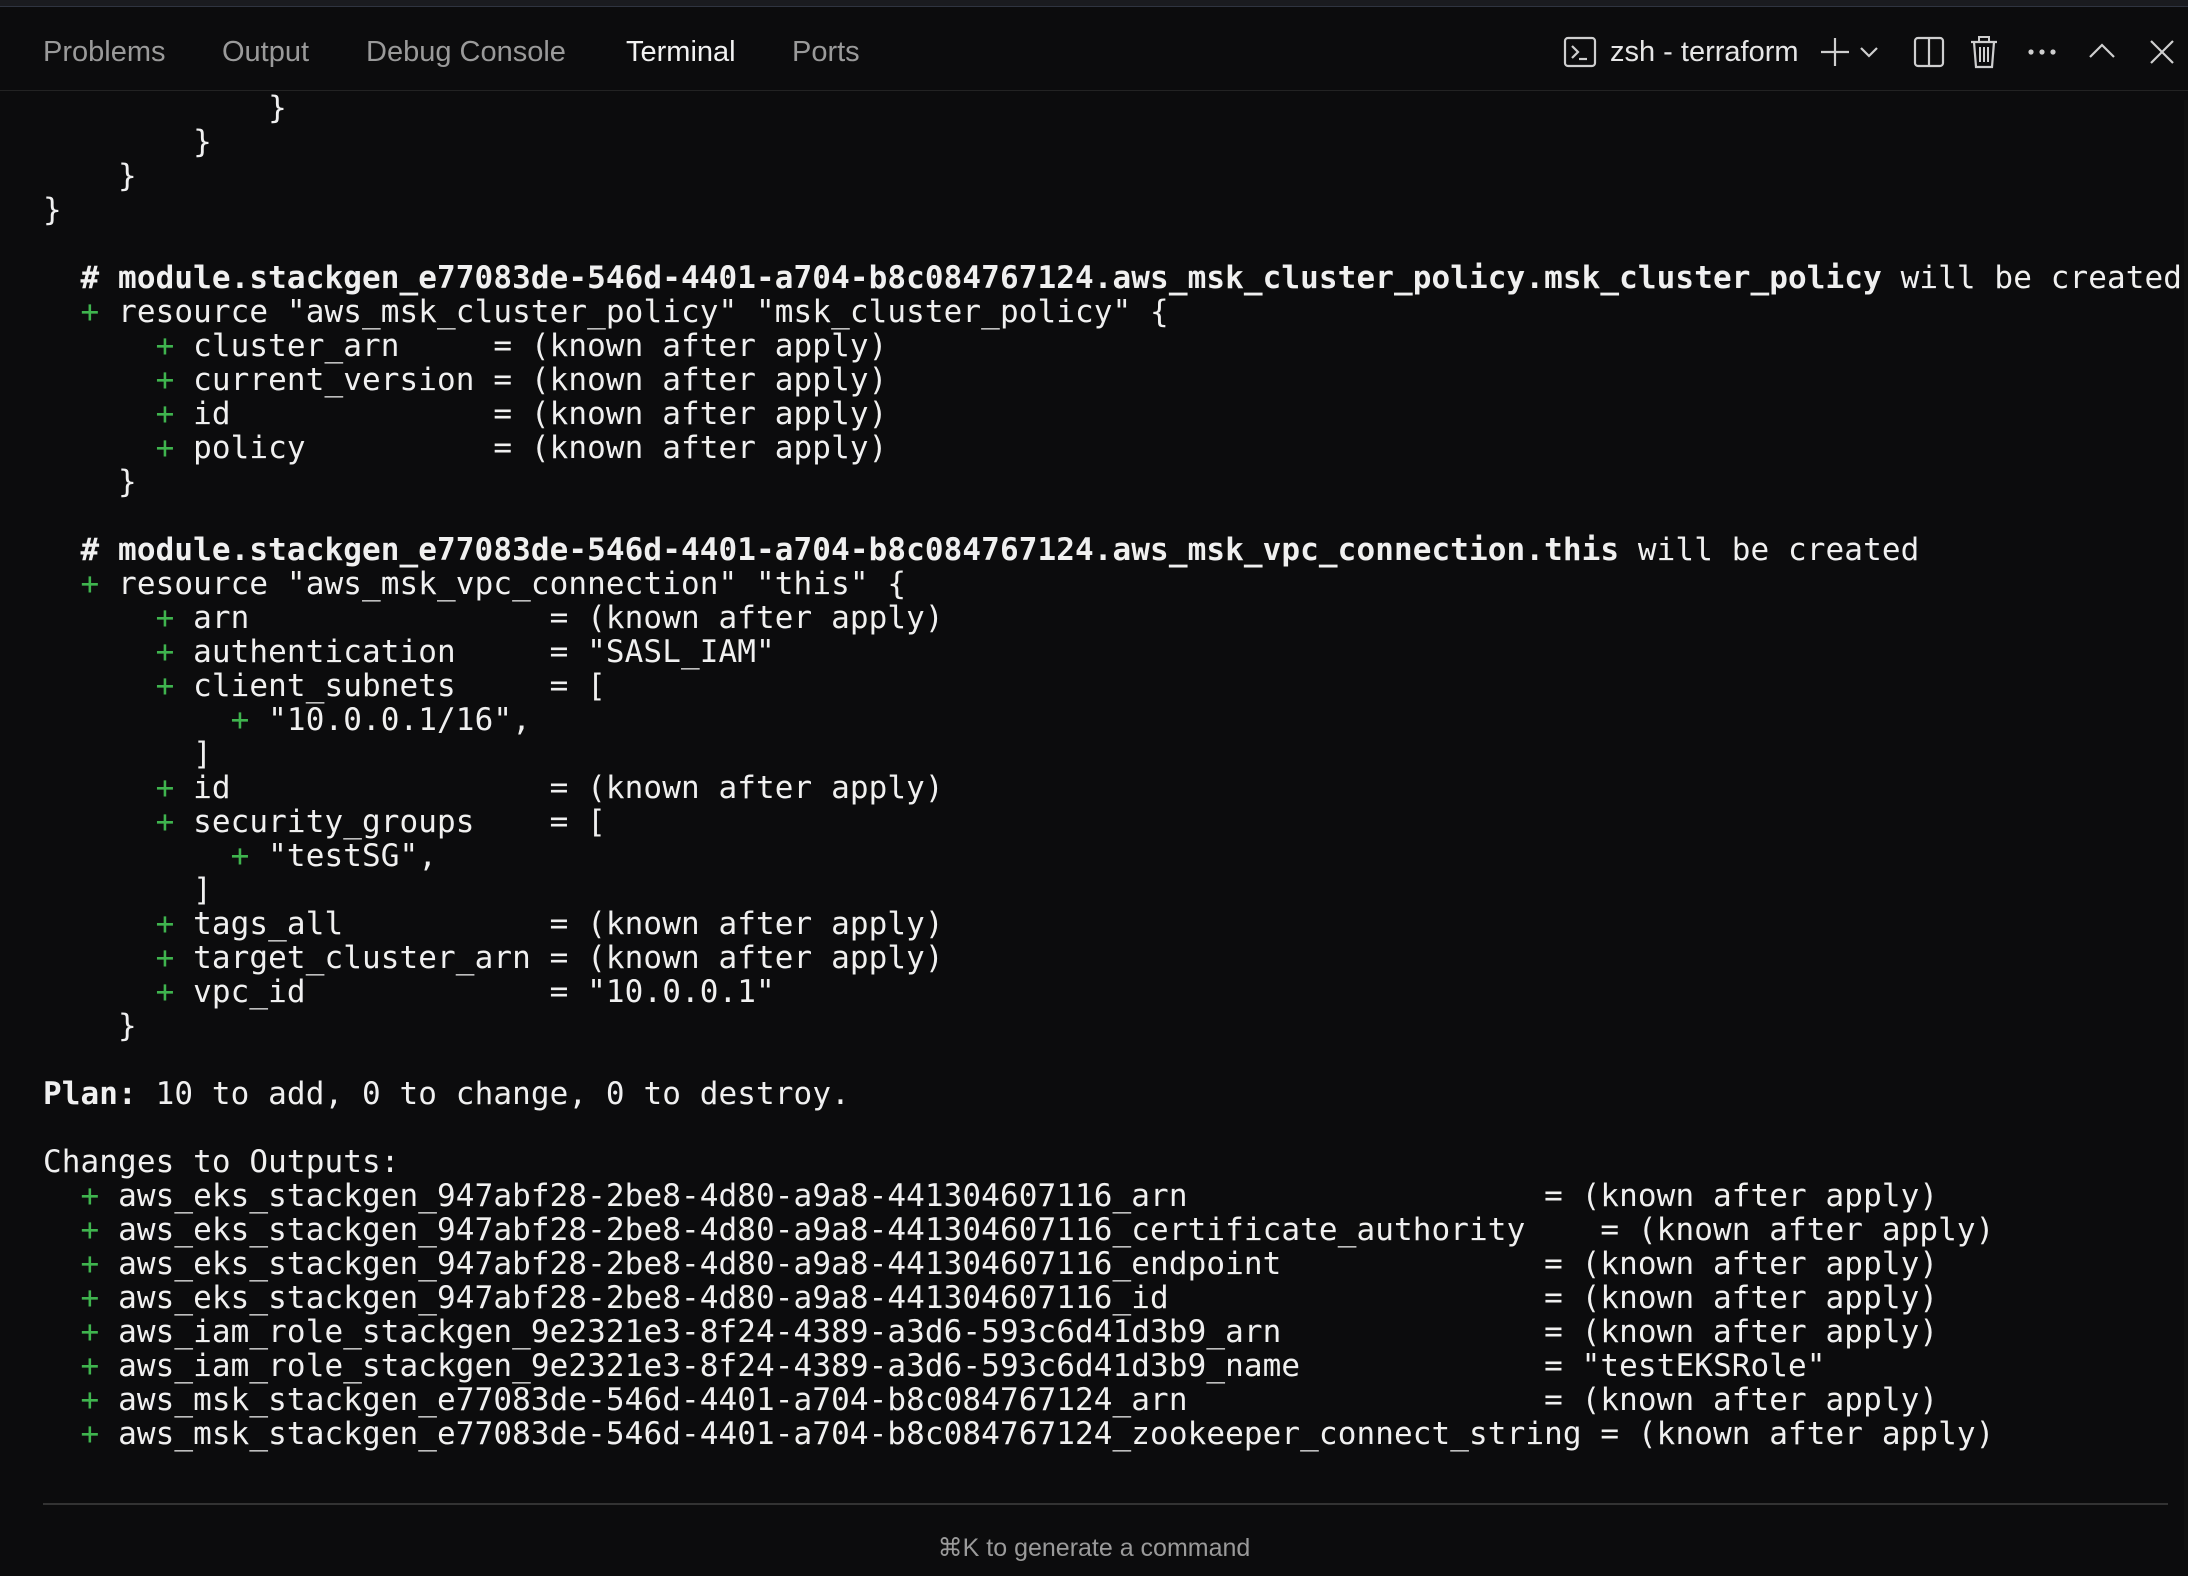 Image resolution: width=2188 pixels, height=1576 pixels. Describe the element at coordinates (353, 856) in the screenshot. I see `terminal-text: "testSG",` at that location.